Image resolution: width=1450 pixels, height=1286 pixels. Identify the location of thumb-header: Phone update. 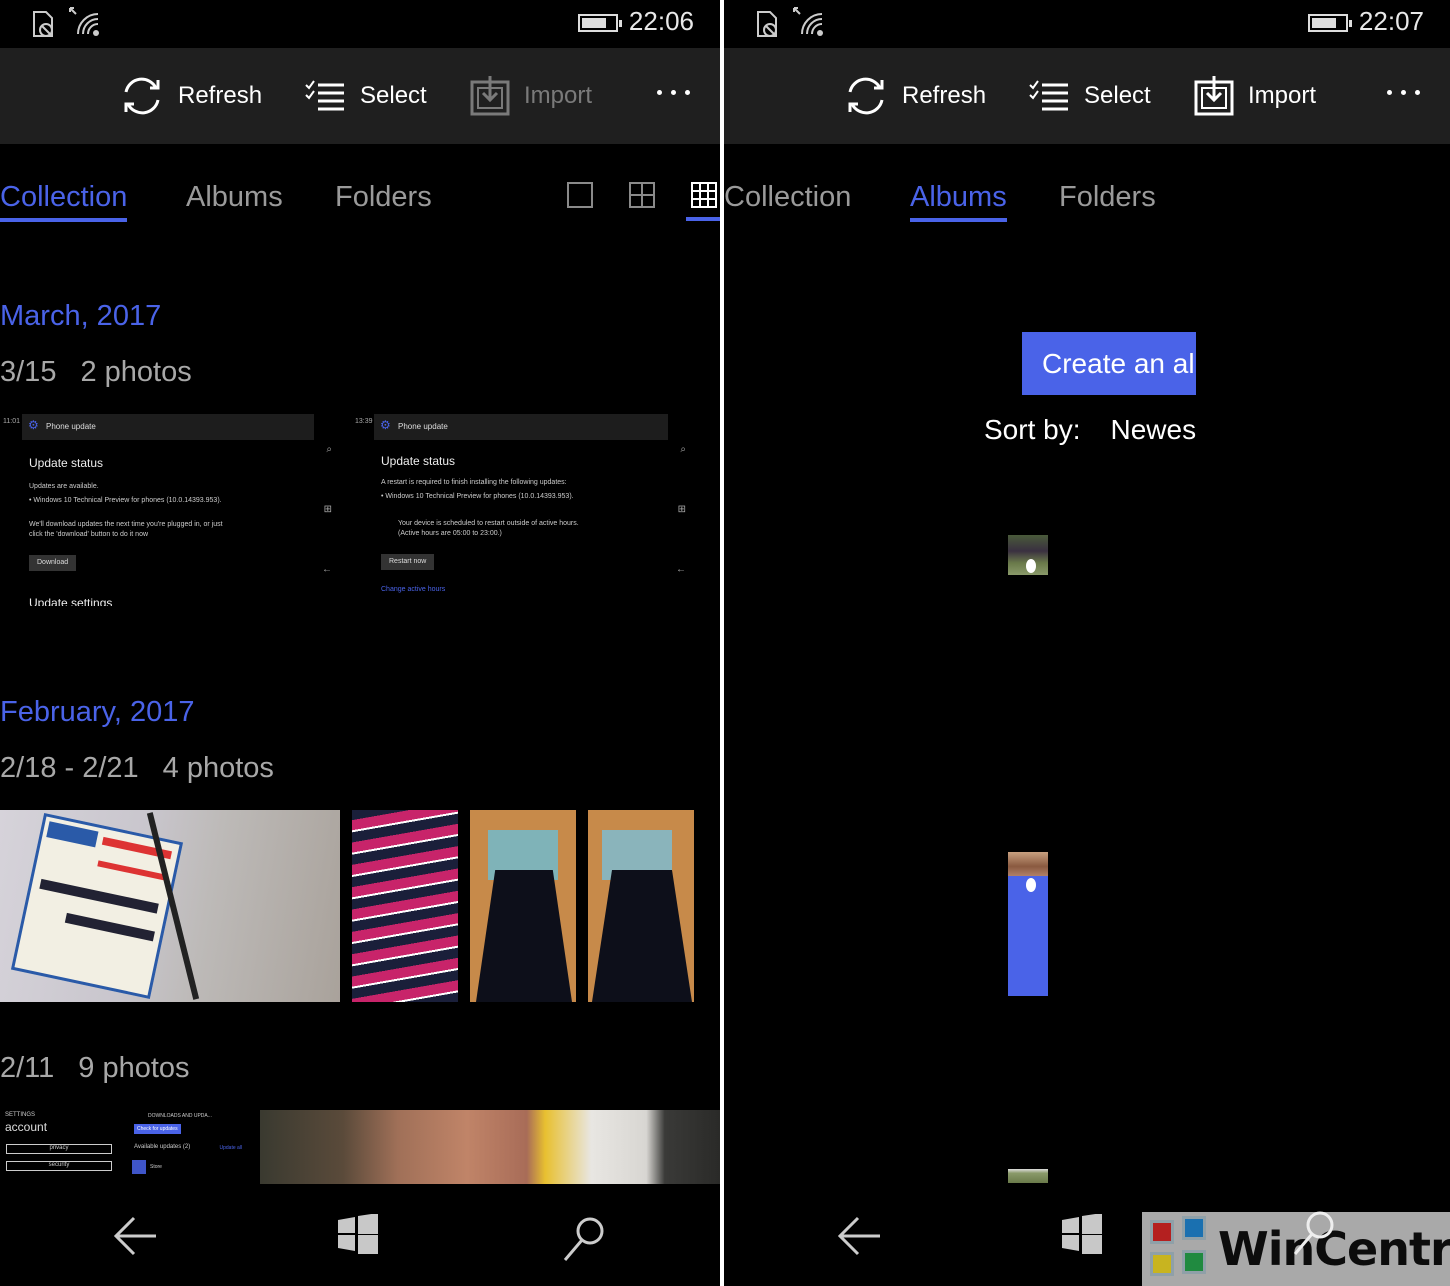
(168, 427).